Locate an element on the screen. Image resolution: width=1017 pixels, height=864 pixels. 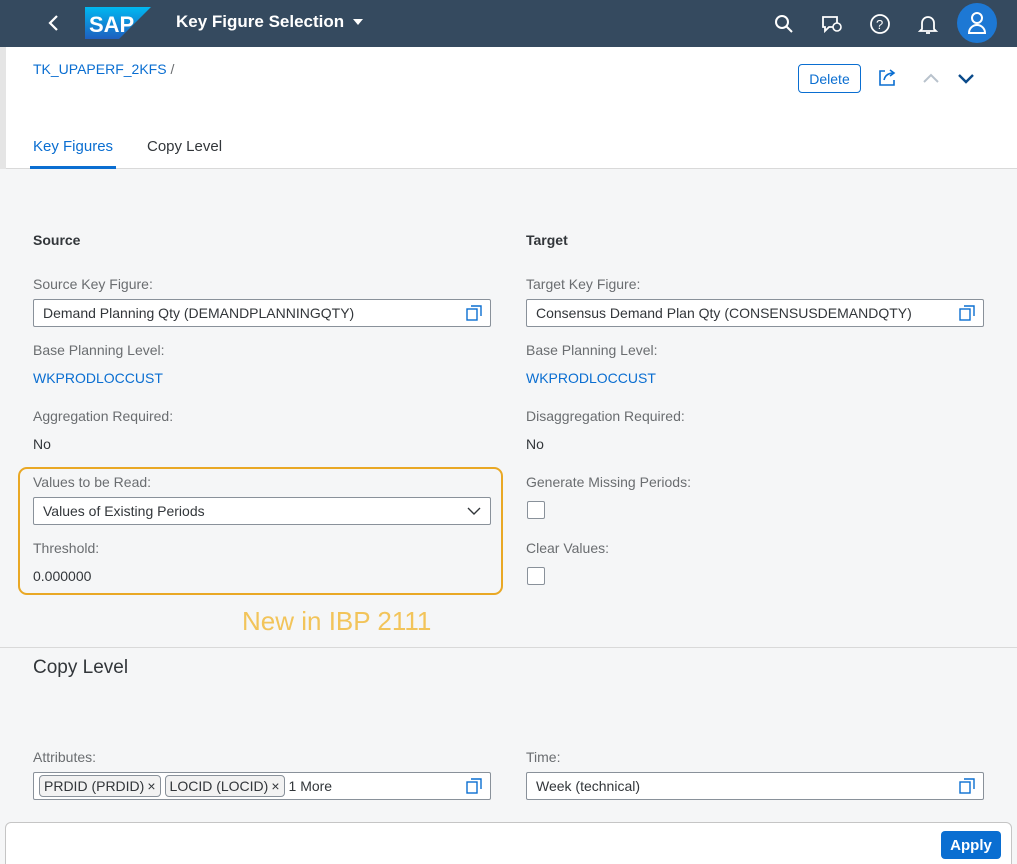
header-accent-bar is located at coordinates (3, 108).